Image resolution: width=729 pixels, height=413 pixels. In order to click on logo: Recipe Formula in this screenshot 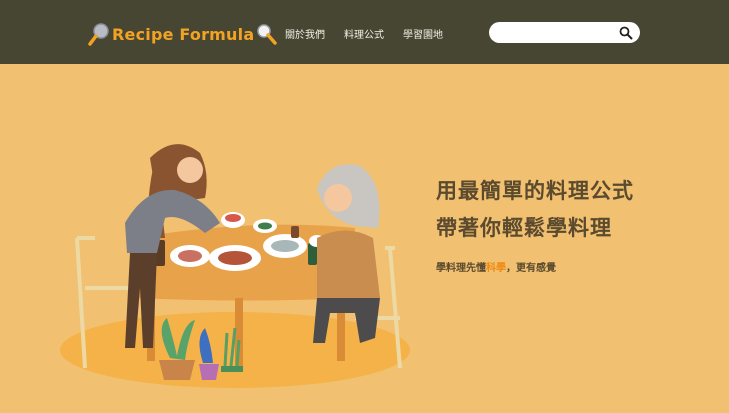, I will do `click(183, 34)`.